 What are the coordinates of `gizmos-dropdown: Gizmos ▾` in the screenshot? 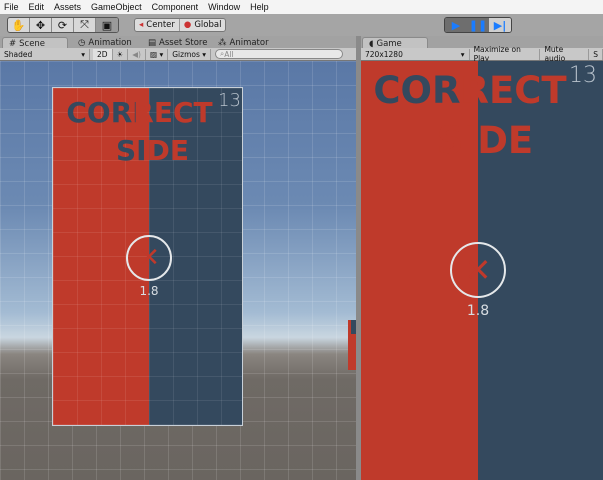 It's located at (190, 54).